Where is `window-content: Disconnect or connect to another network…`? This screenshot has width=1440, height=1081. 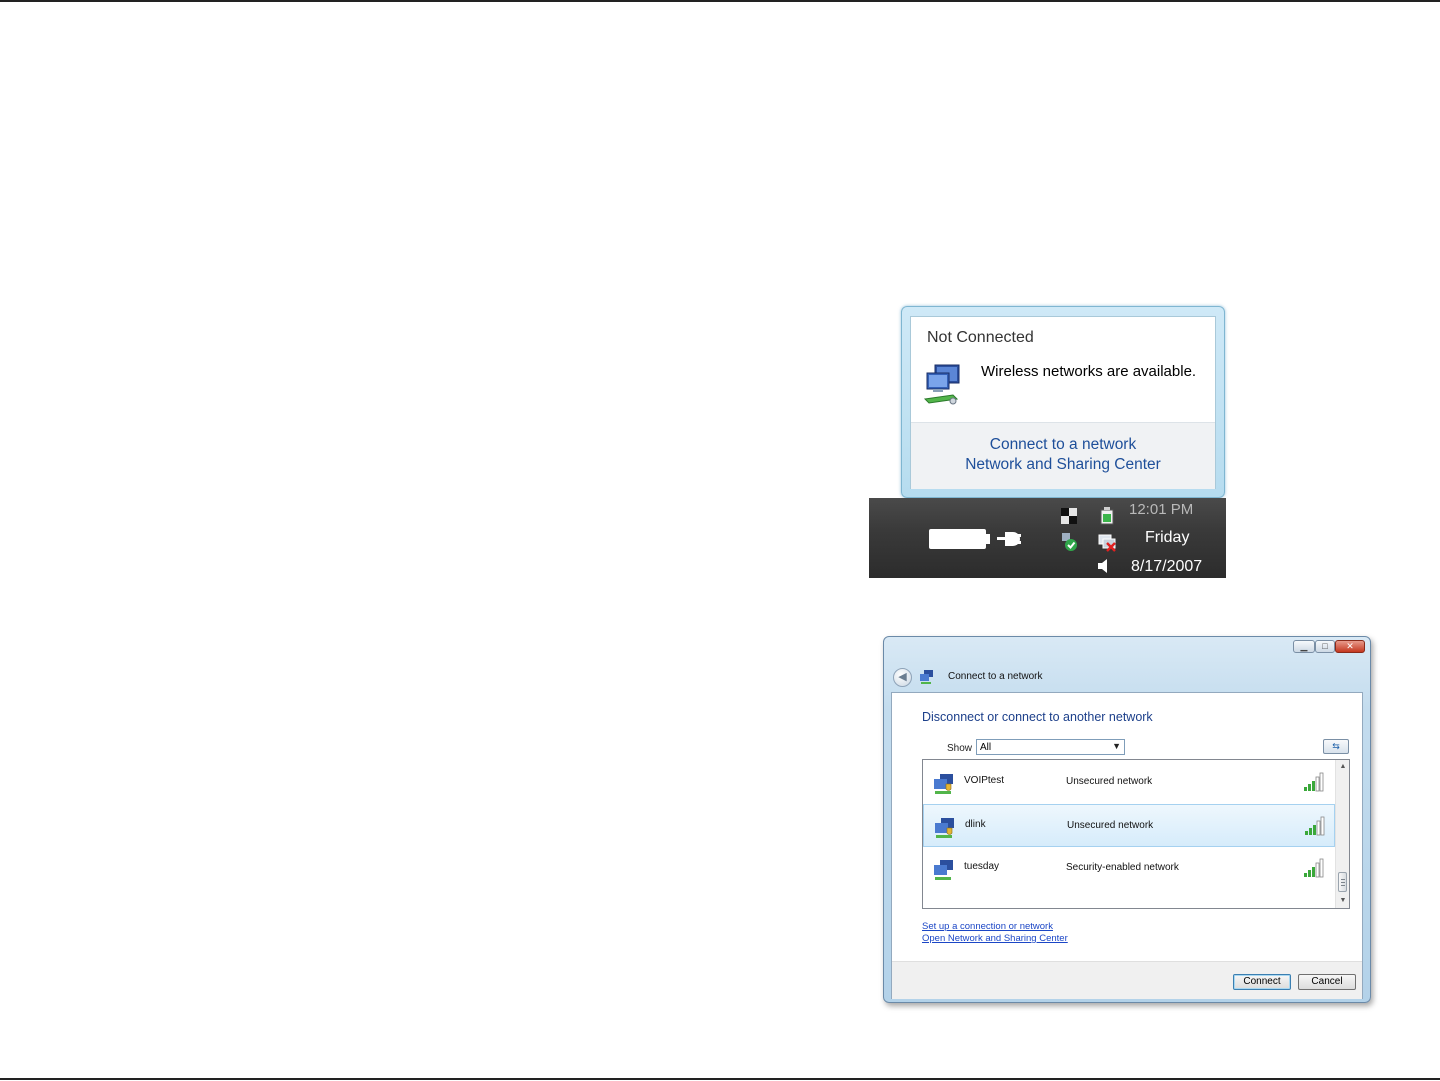
window-content: Disconnect or connect to another network… is located at coordinates (1127, 845).